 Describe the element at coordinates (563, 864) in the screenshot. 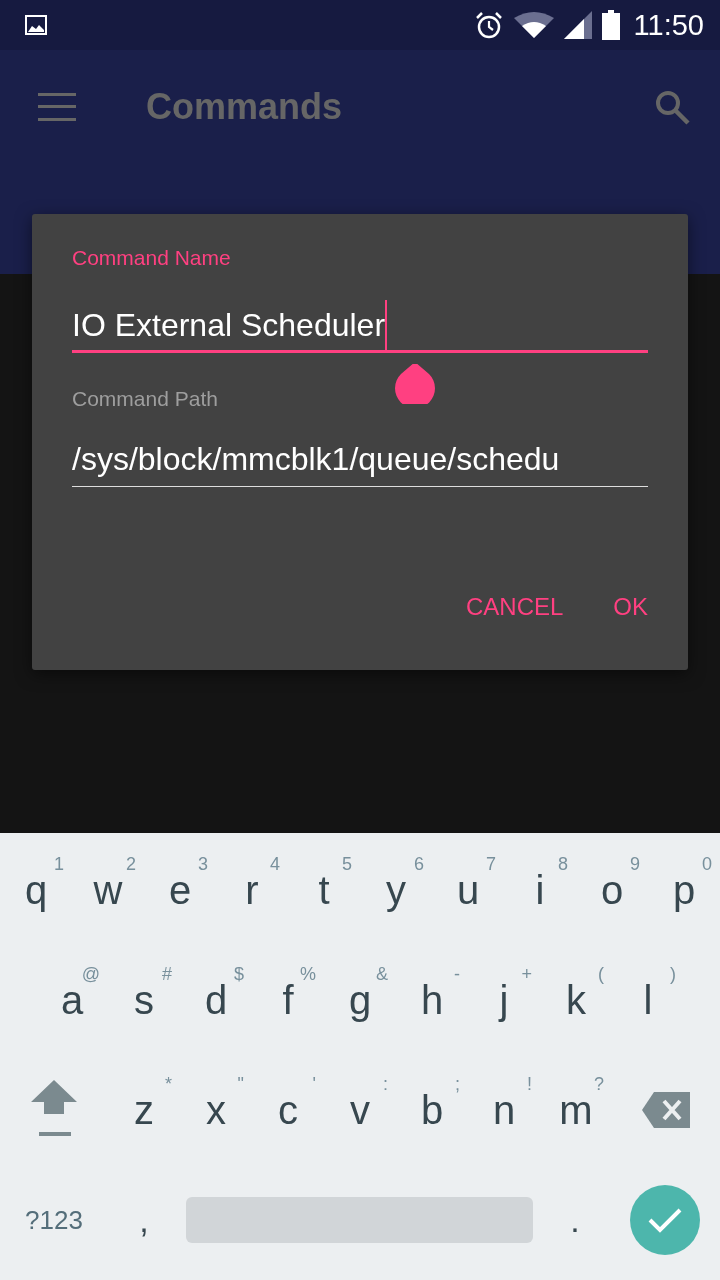

I see `key-hint: 8` at that location.